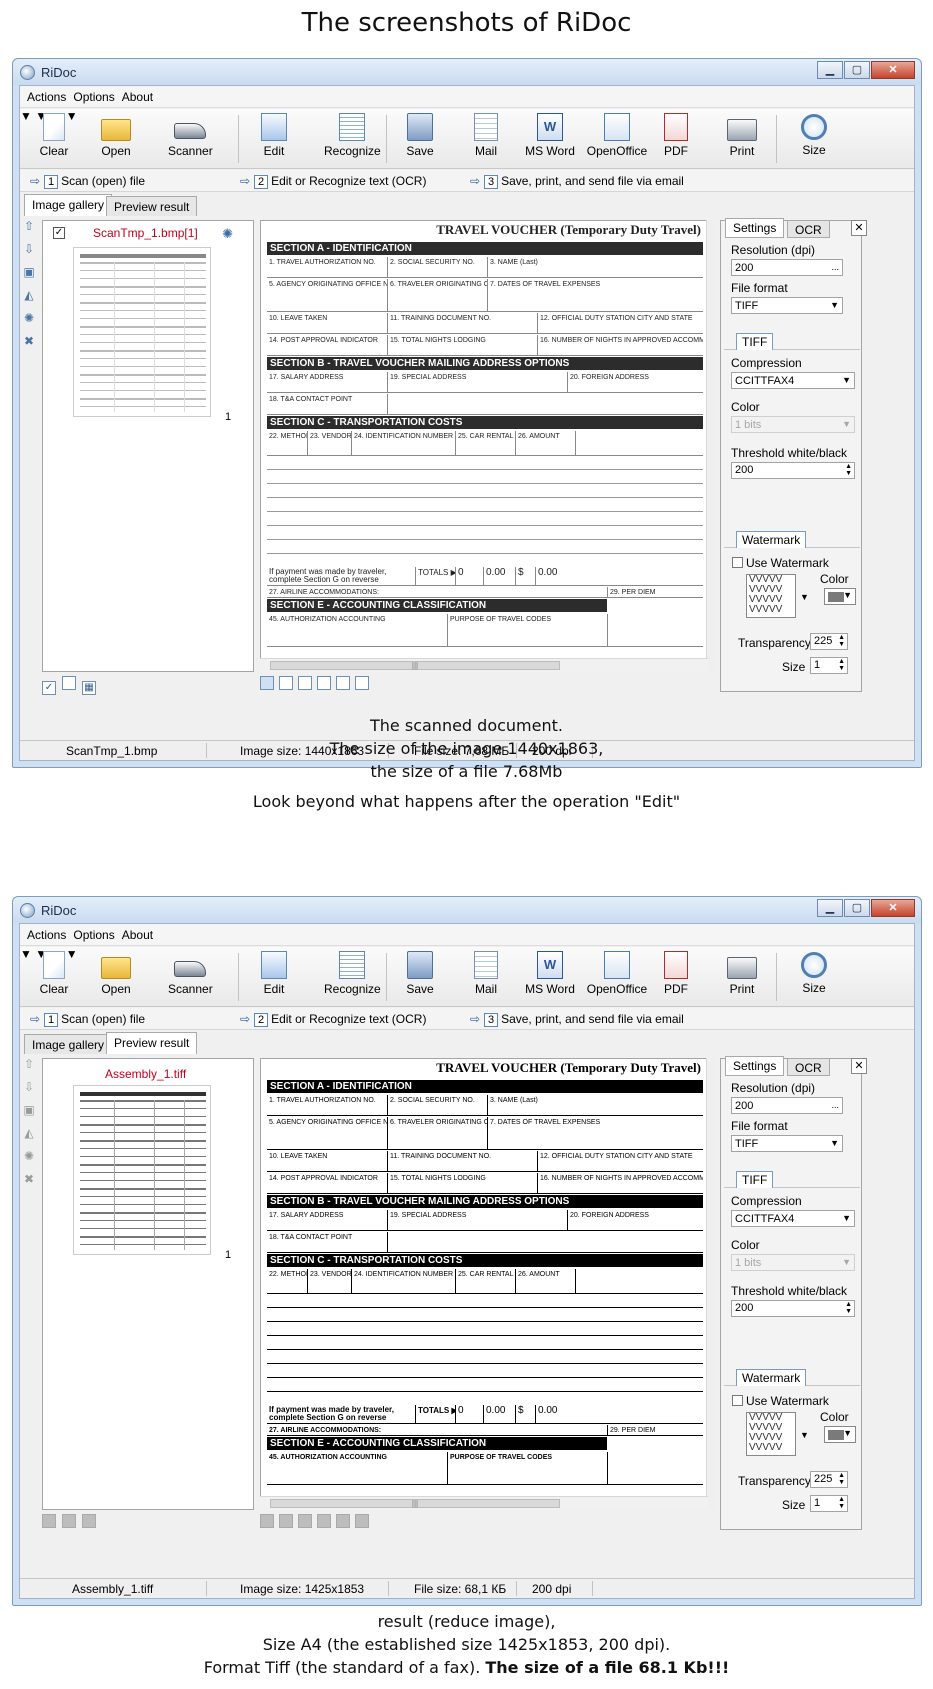  I want to click on close-button: ✕, so click(893, 70).